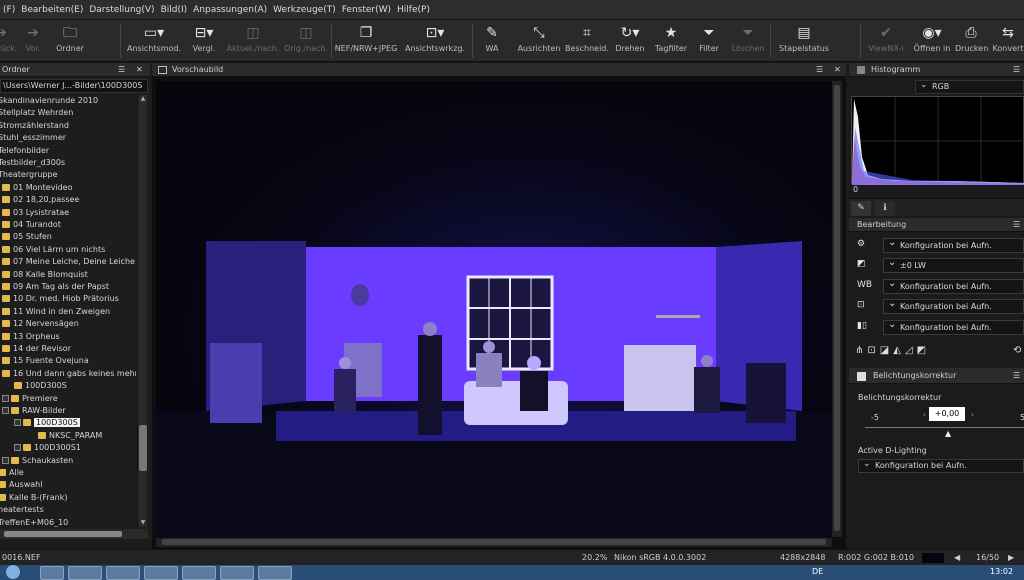  Describe the element at coordinates (56, 312) in the screenshot. I see `tree-item: 11 Wind in den Zweigen` at that location.